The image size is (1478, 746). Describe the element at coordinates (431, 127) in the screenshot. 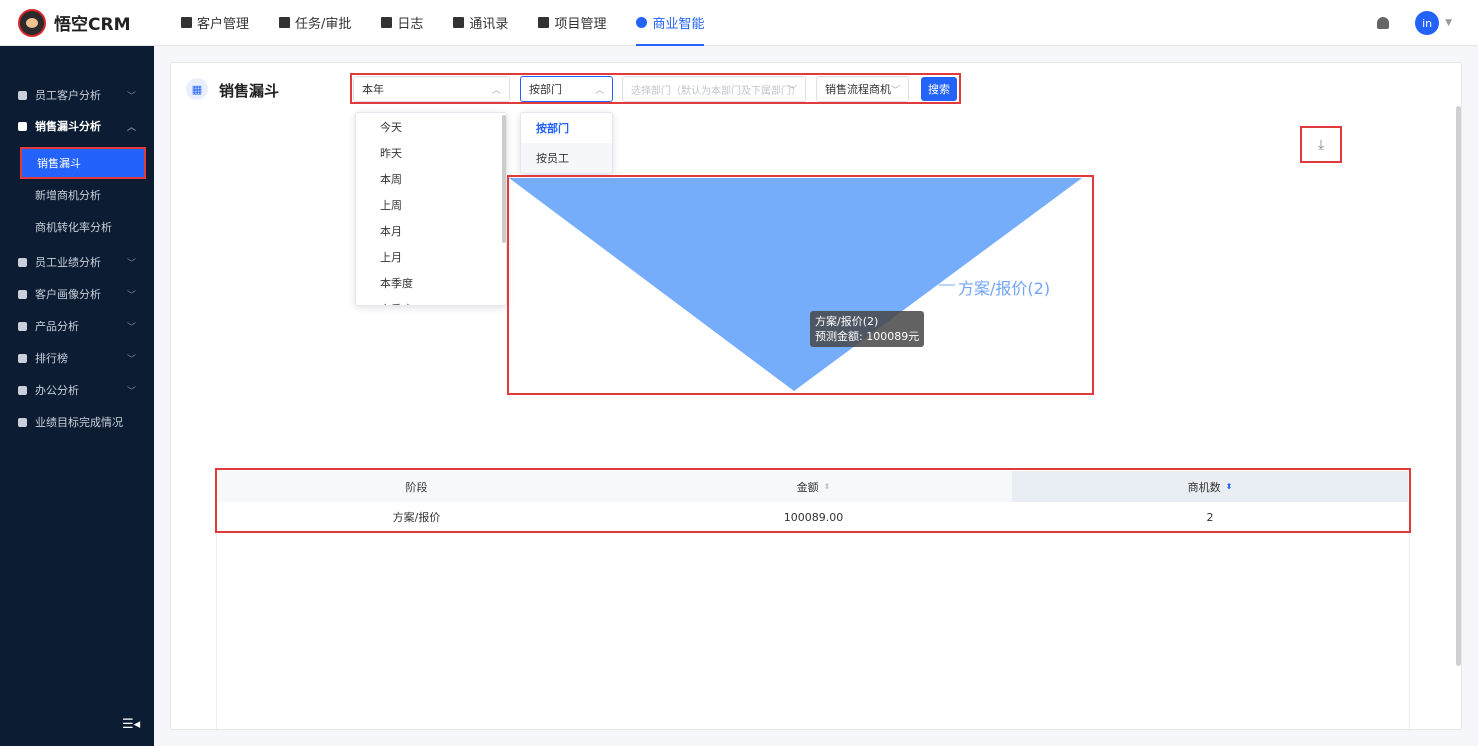

I see `time-option-today: 今天` at that location.